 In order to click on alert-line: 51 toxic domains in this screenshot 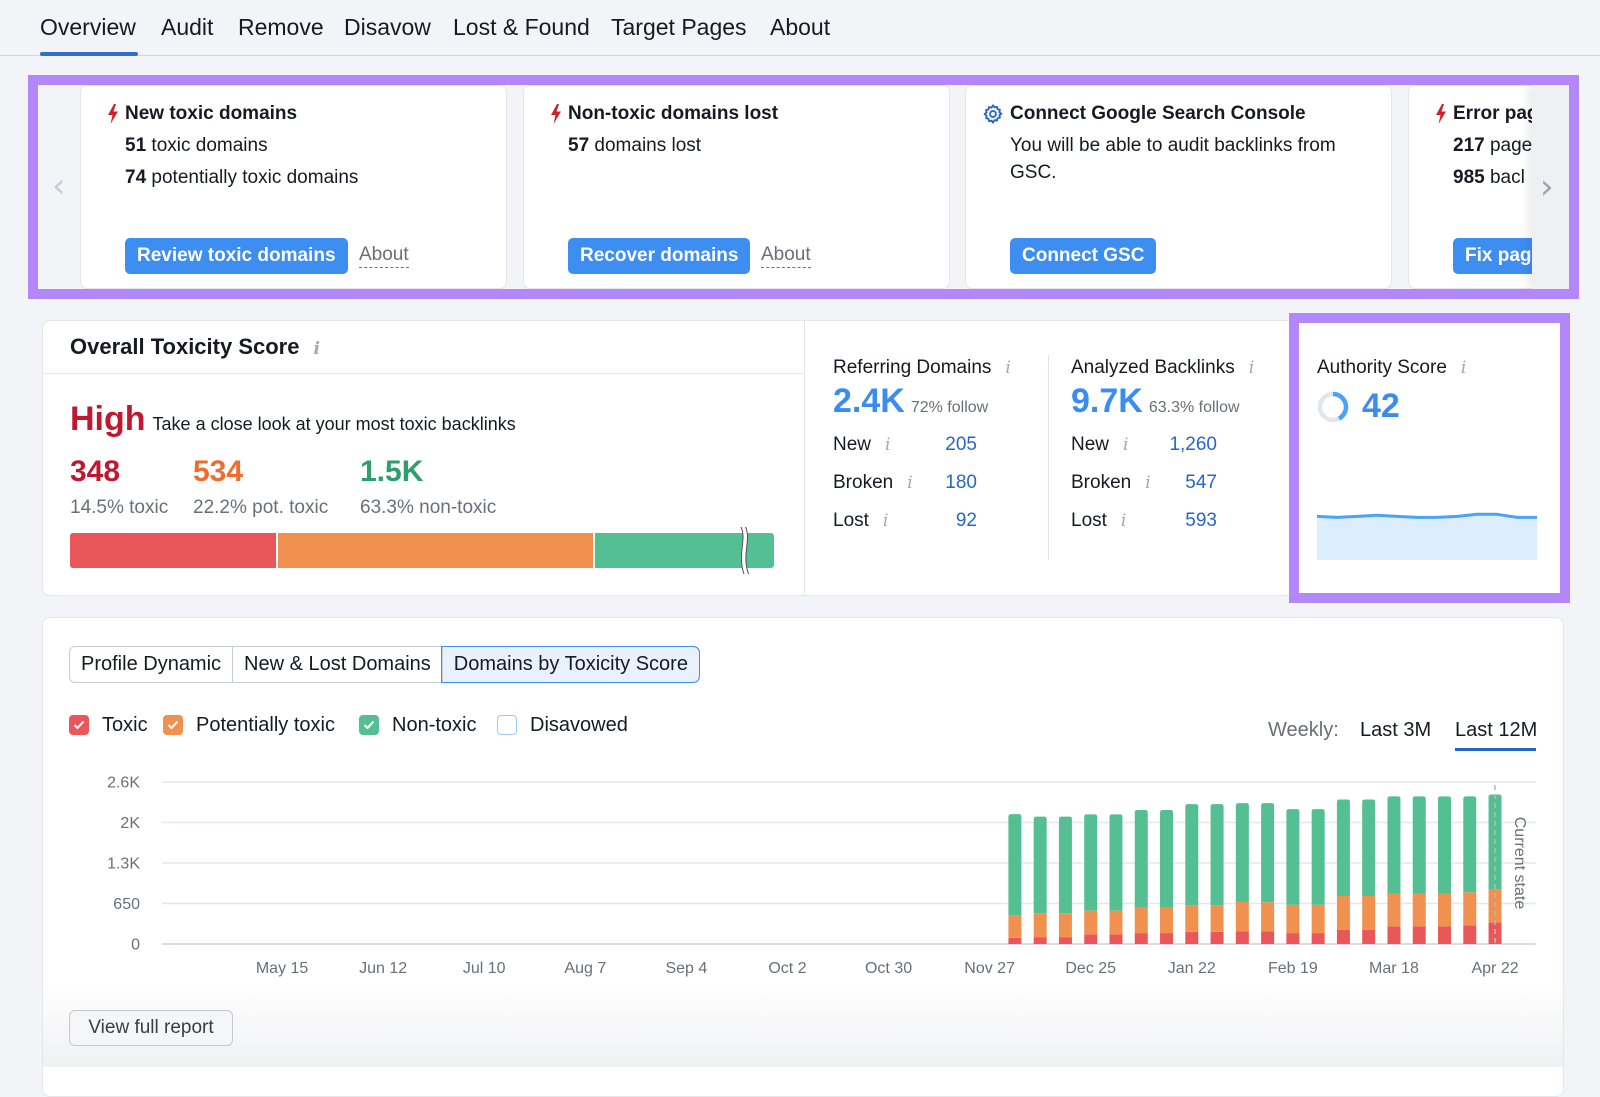, I will do `click(196, 146)`.